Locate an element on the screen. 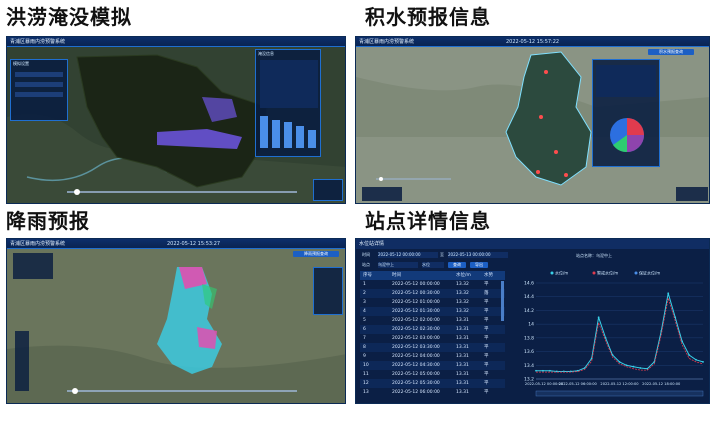 Image resolution: width=716 pixels, height=422 pixels. table-row: 1 2022-05-12 00:00:00 13.32 平 is located at coordinates (432, 284).